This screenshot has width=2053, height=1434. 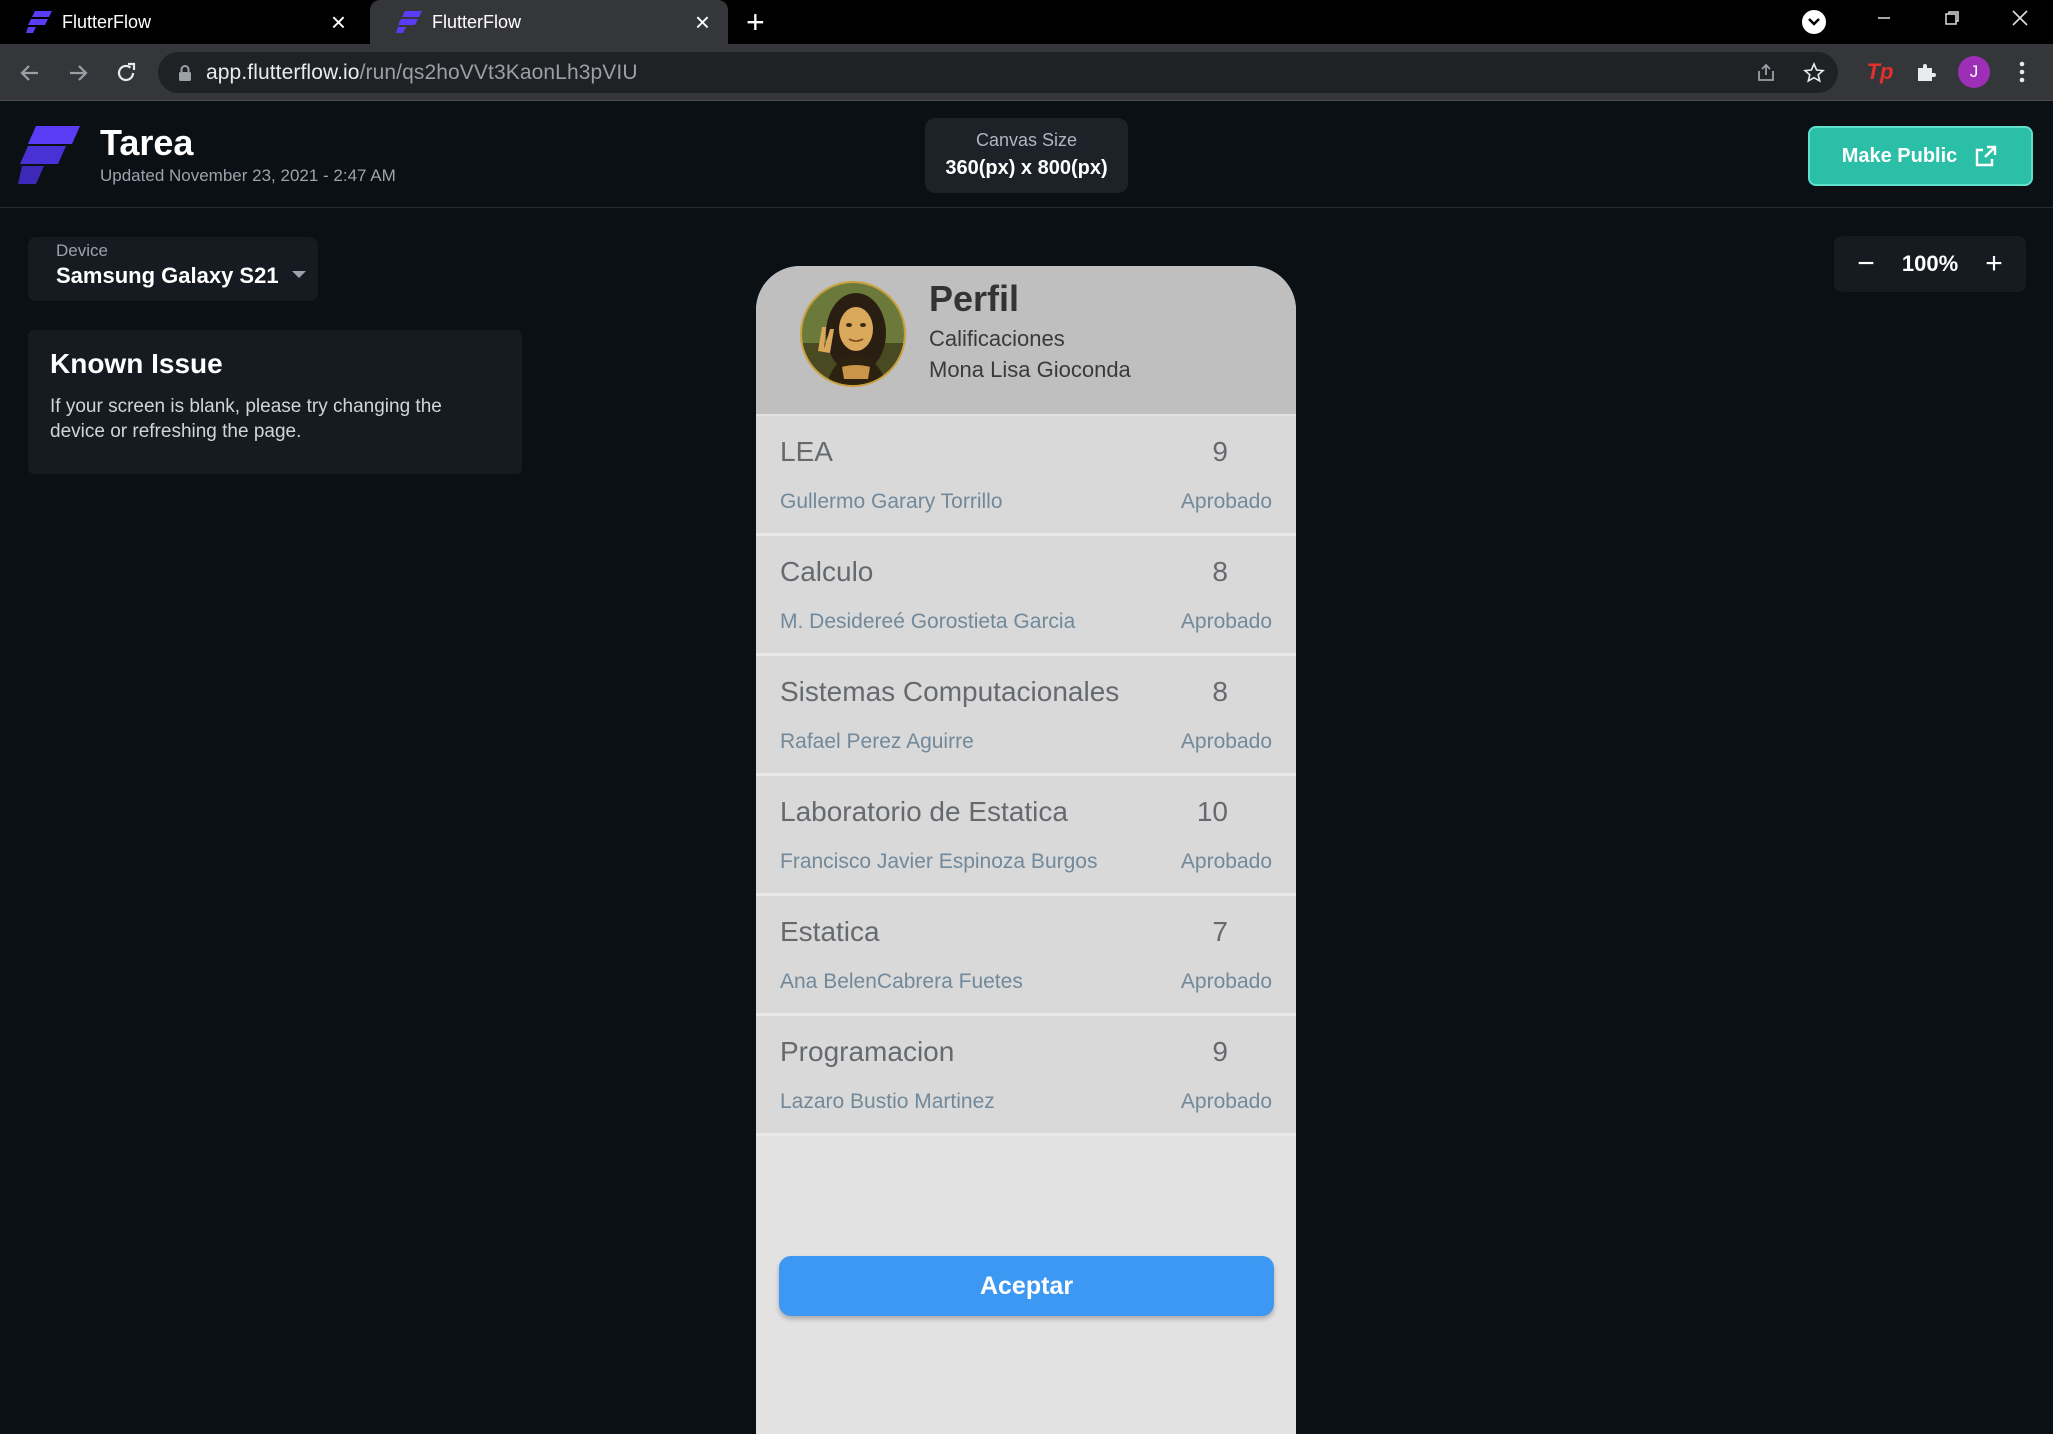 What do you see at coordinates (1974, 72) in the screenshot?
I see `profile-avatar: J` at bounding box center [1974, 72].